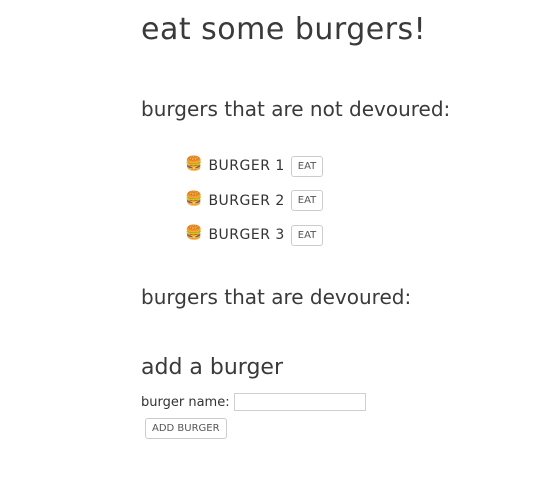 Image resolution: width=538 pixels, height=488 pixels. I want to click on burger-item-1: 🍔 BURGER 1 EAT, so click(254, 166).